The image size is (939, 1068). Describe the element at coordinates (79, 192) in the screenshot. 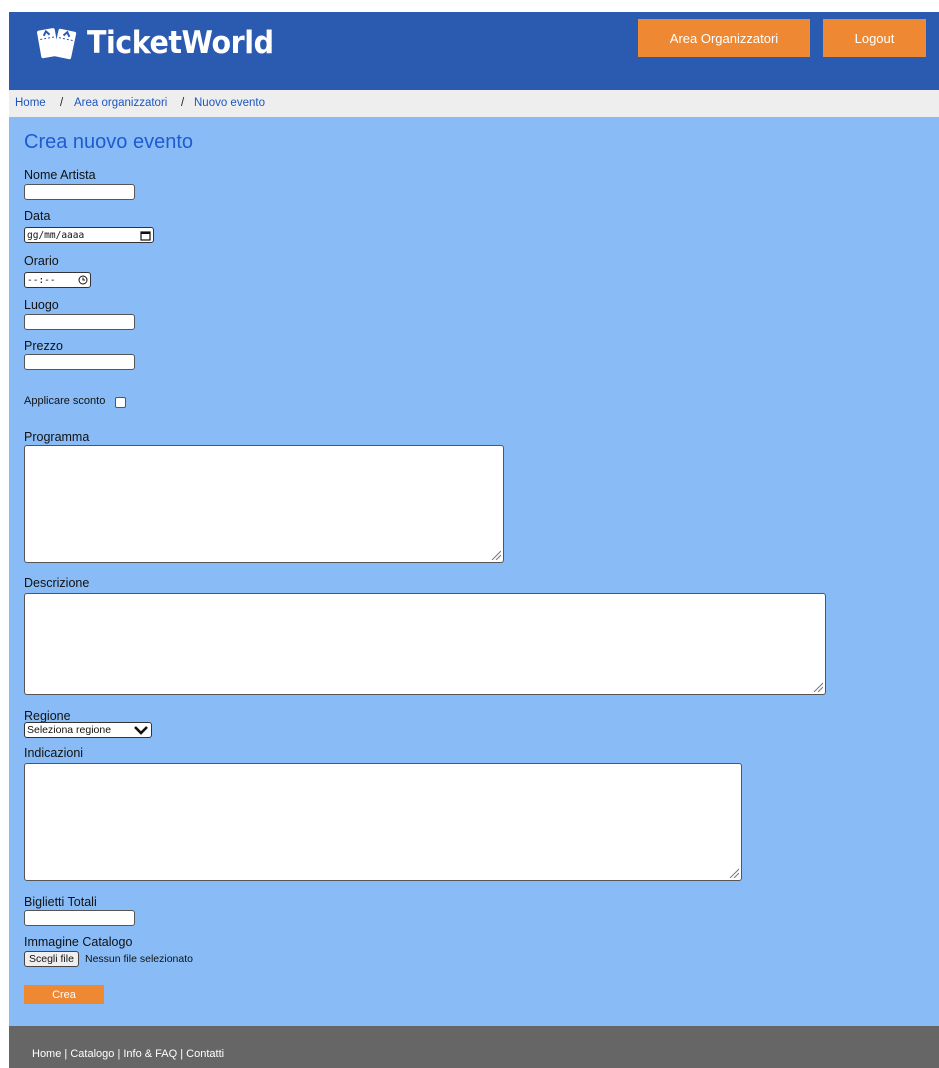

I see `artist-input` at that location.